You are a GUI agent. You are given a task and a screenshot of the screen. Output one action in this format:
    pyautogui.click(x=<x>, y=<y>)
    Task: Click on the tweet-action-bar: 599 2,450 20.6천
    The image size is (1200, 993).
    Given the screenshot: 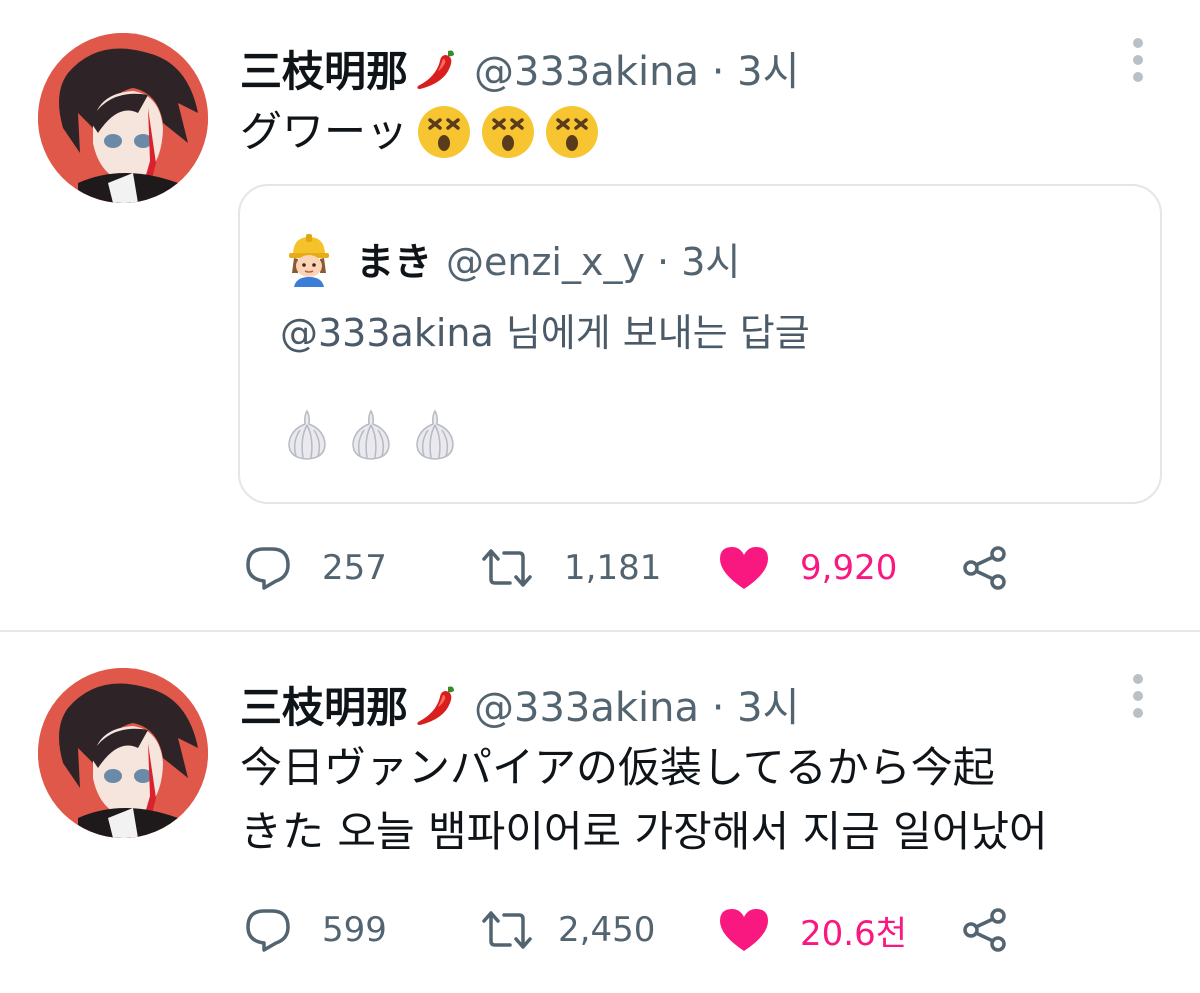 What is the action you would take?
    pyautogui.click(x=640, y=930)
    